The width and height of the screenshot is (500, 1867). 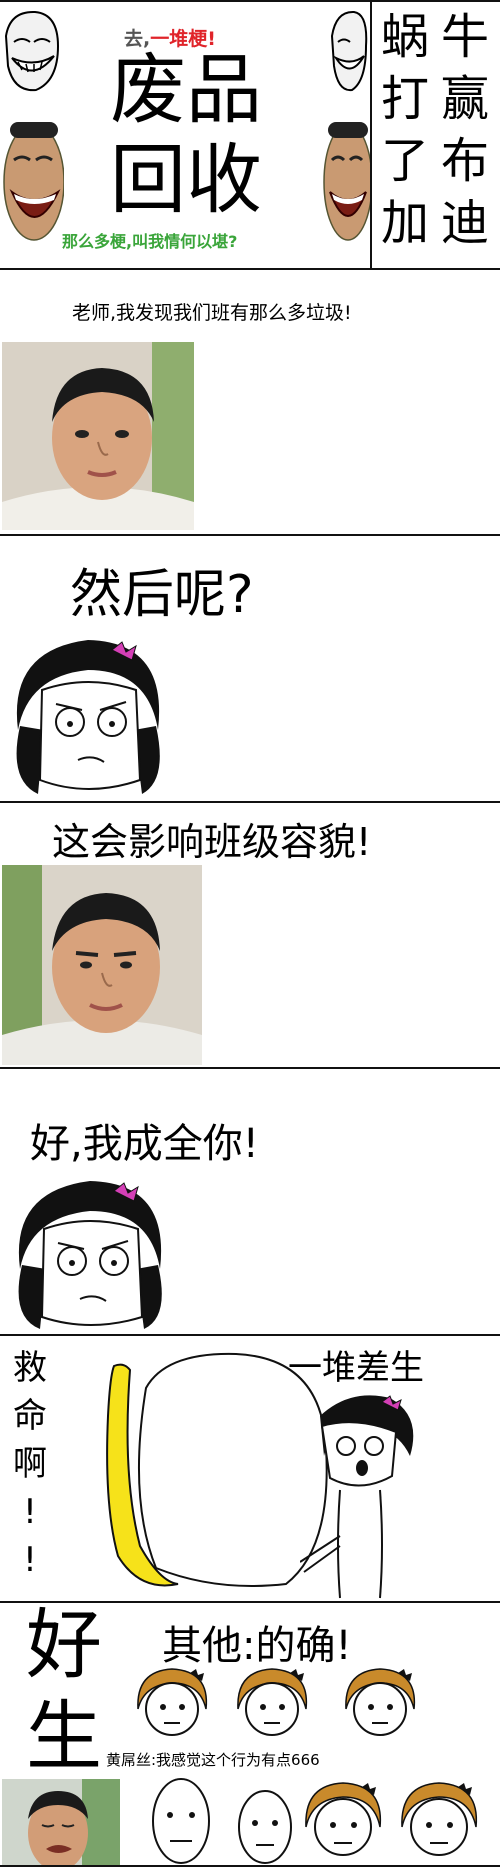 I want to click on caption: 黄屌丝:我感觉这个行为有点666, so click(x=213, y=1760).